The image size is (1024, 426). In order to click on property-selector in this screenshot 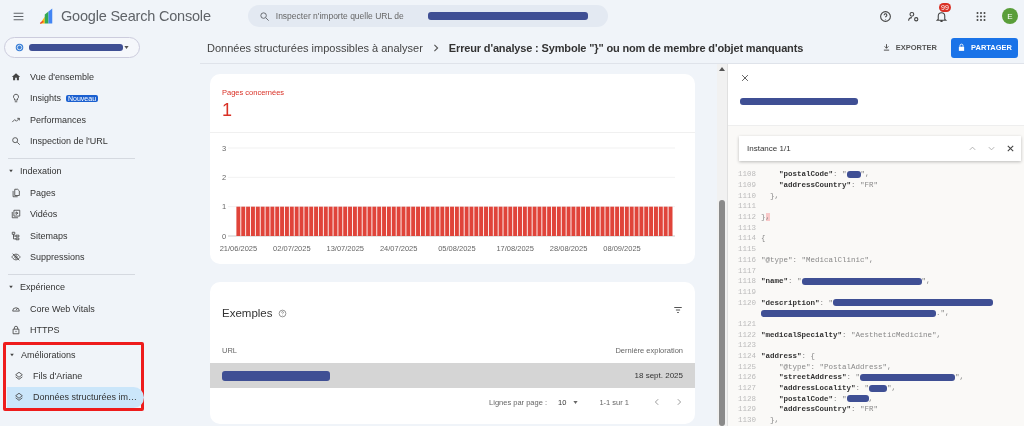, I will do `click(72, 47)`.